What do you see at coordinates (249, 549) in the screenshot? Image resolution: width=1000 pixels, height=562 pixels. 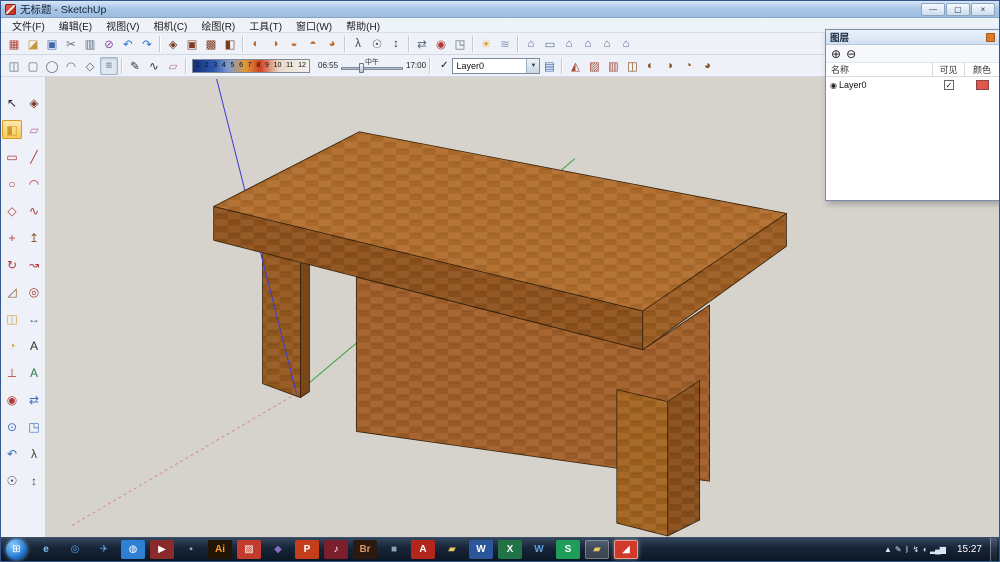 I see `red-app-icon: ▨` at bounding box center [249, 549].